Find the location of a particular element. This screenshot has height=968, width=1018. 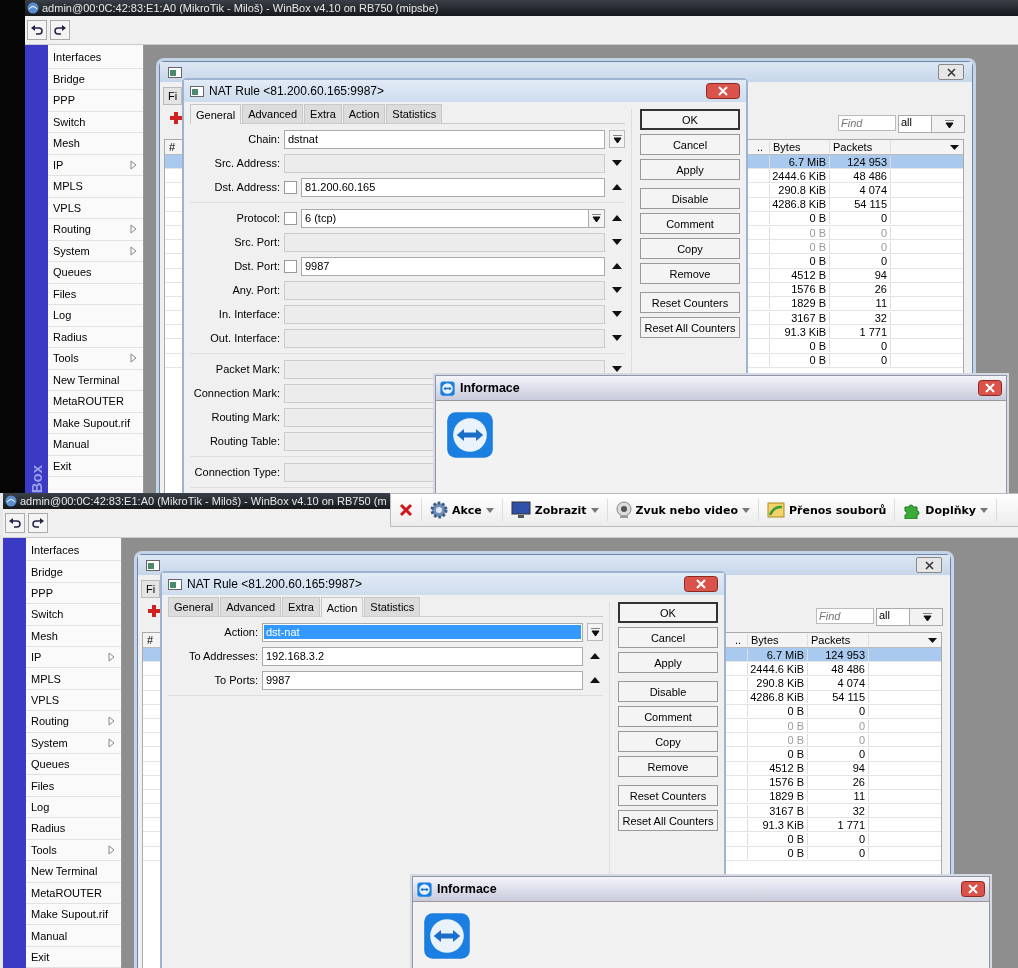

field-label: Chain: is located at coordinates (263, 139).